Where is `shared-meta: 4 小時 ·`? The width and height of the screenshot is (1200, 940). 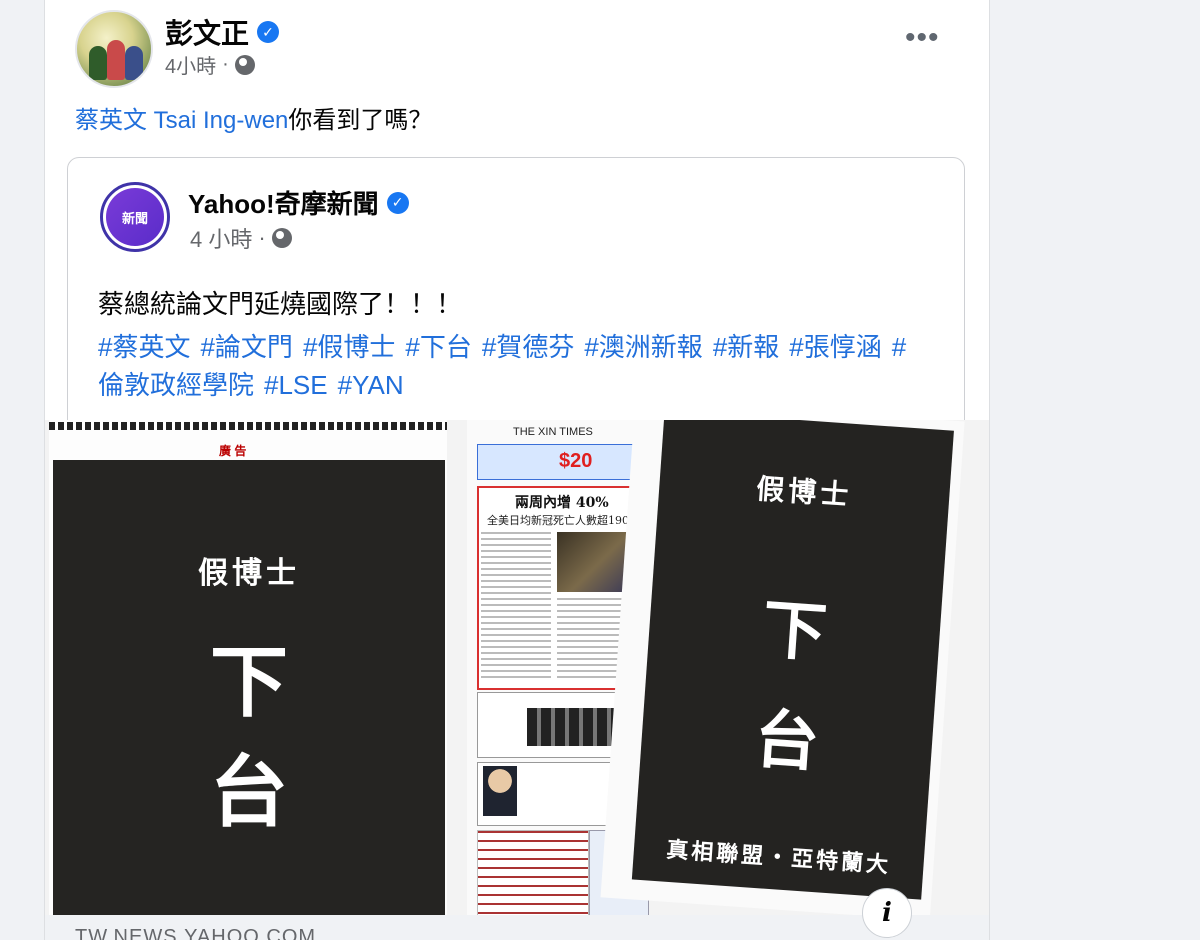
shared-meta: 4 小時 · is located at coordinates (241, 238).